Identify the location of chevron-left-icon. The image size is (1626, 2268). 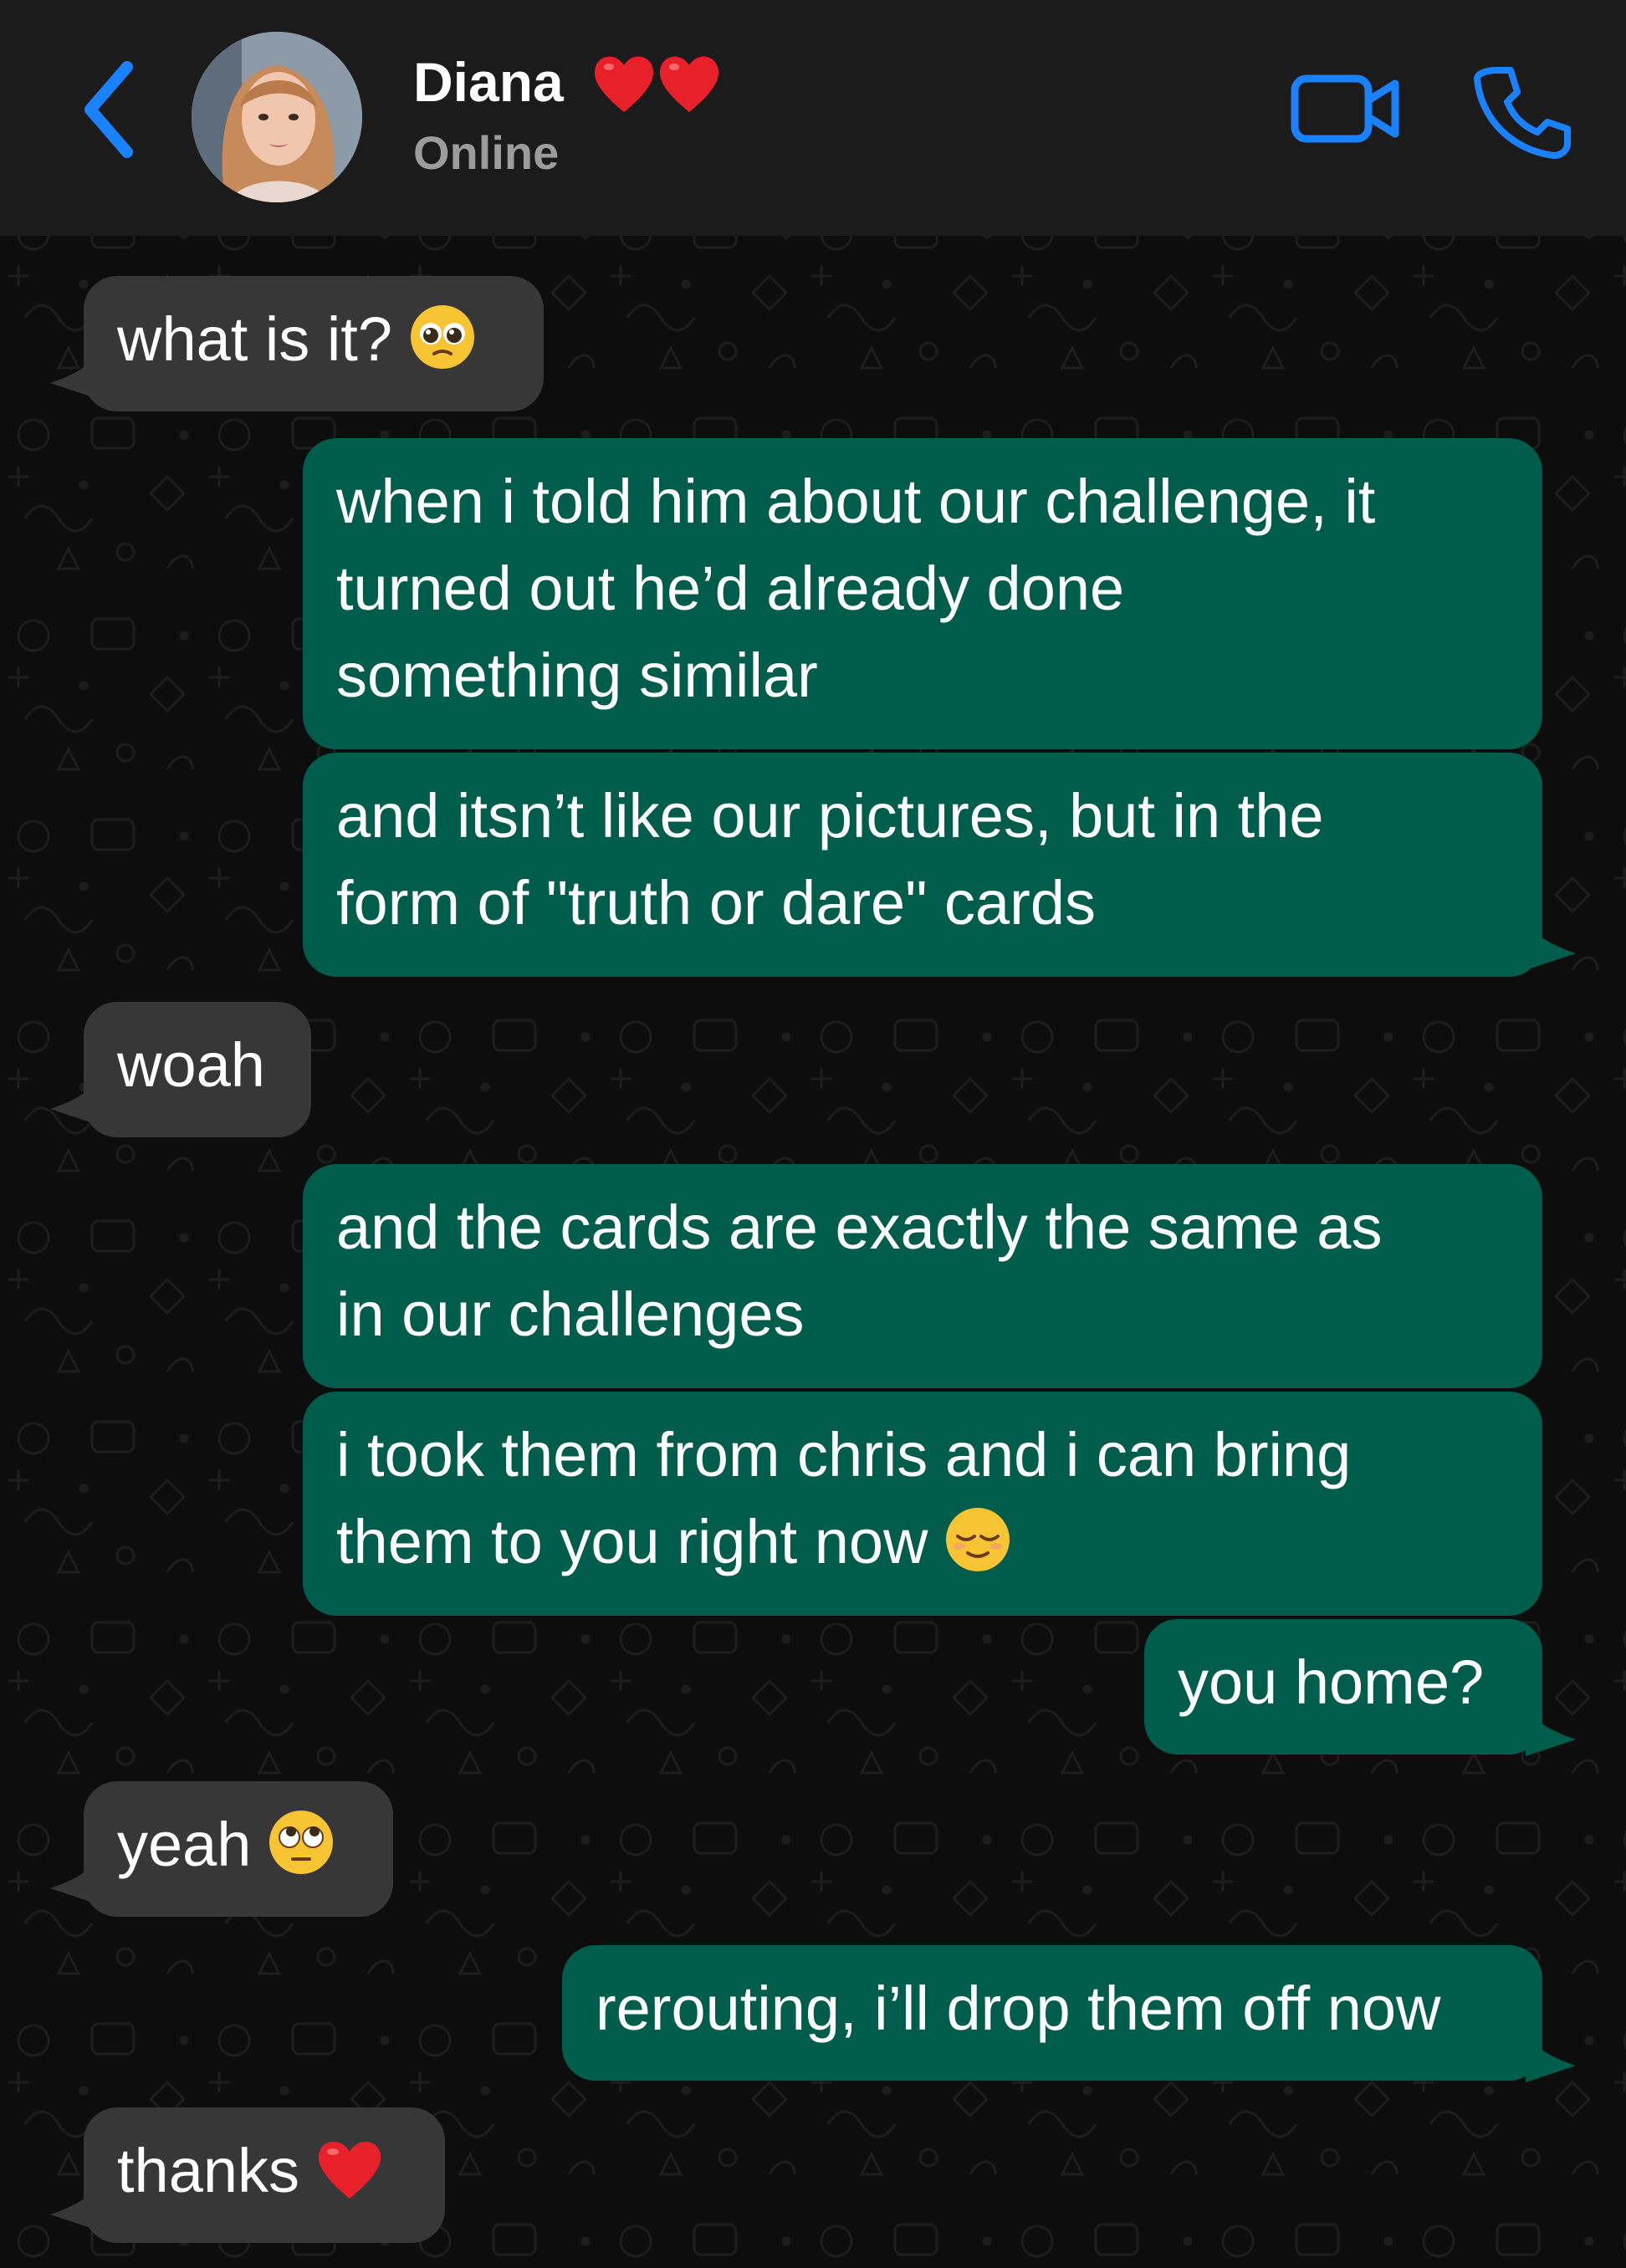
(108, 110).